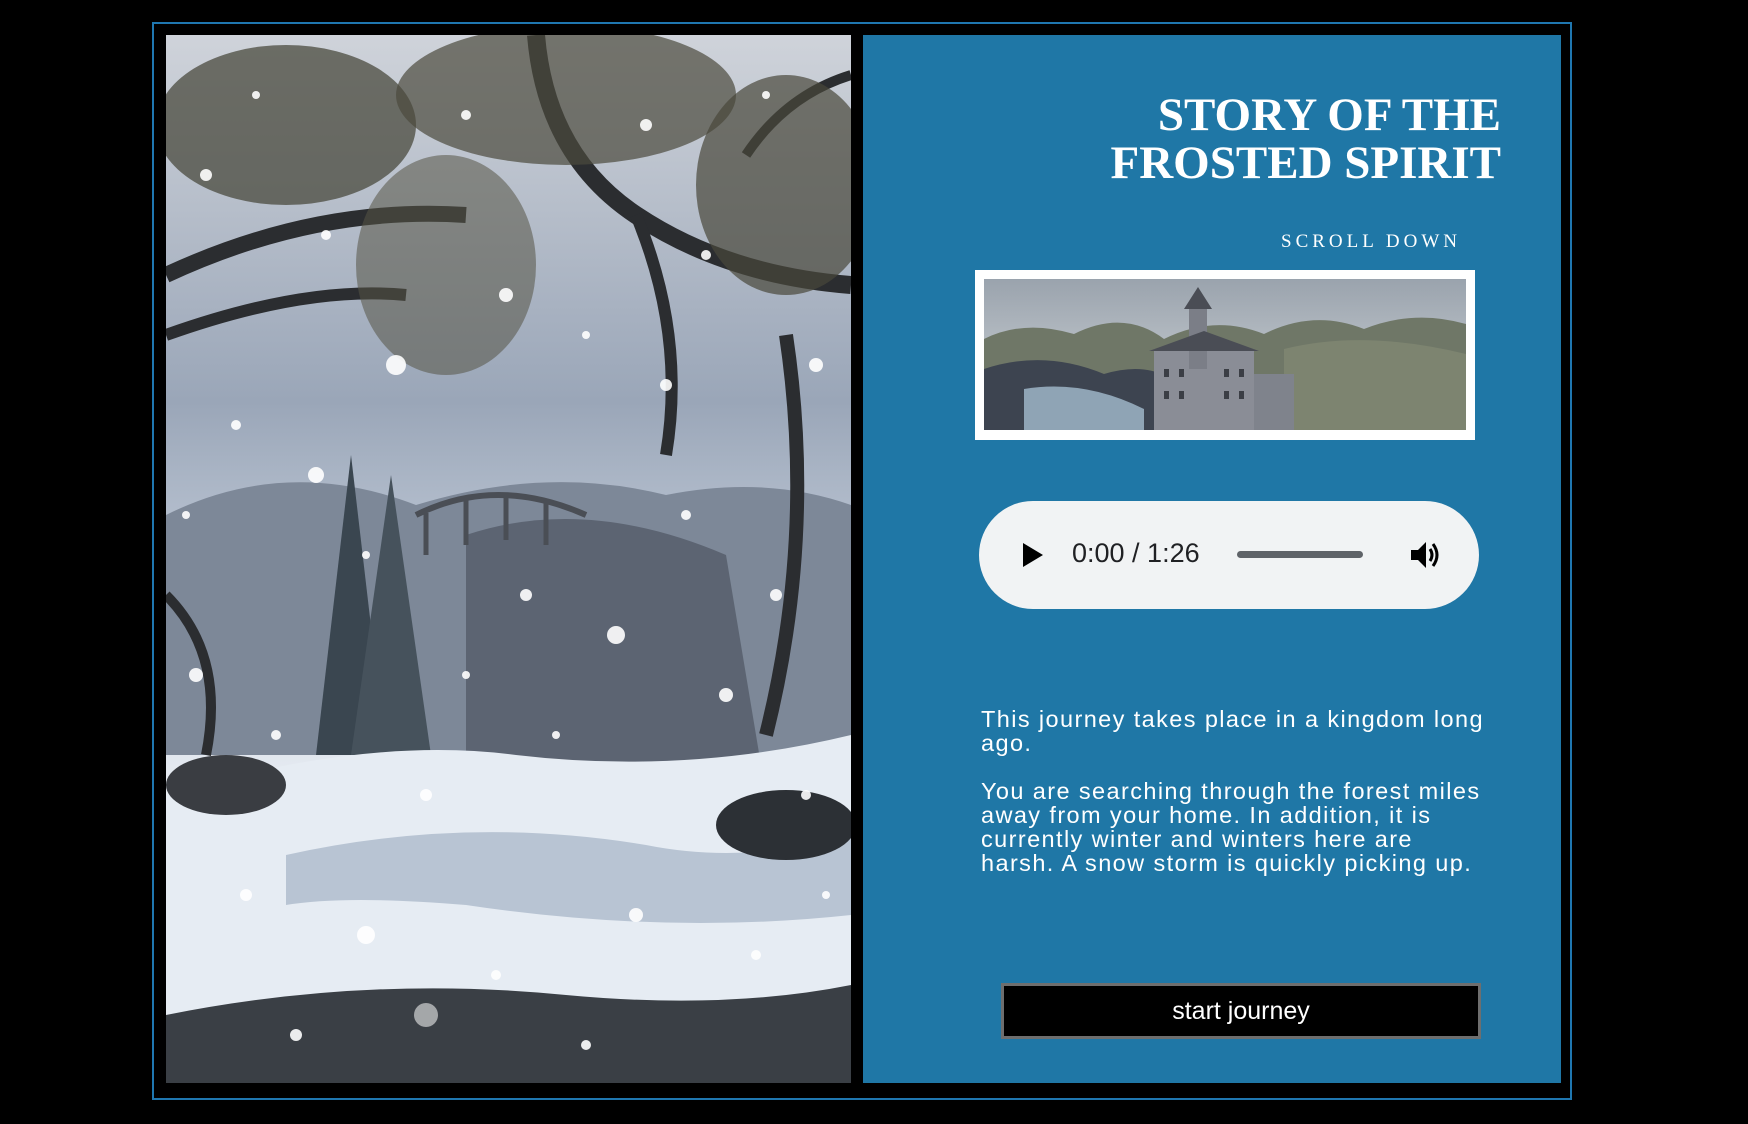 The width and height of the screenshot is (1748, 1124). What do you see at coordinates (1300, 554) in the screenshot?
I see `audio-progress-slider` at bounding box center [1300, 554].